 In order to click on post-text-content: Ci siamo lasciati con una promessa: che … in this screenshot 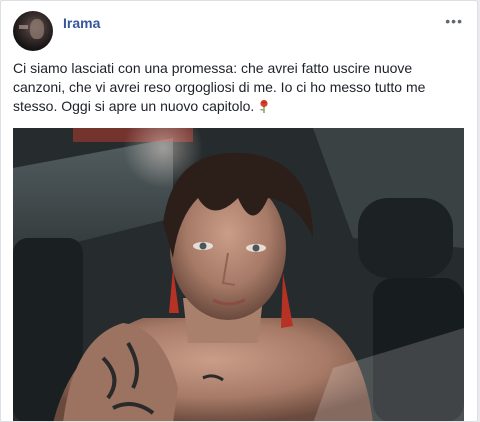, I will do `click(219, 87)`.